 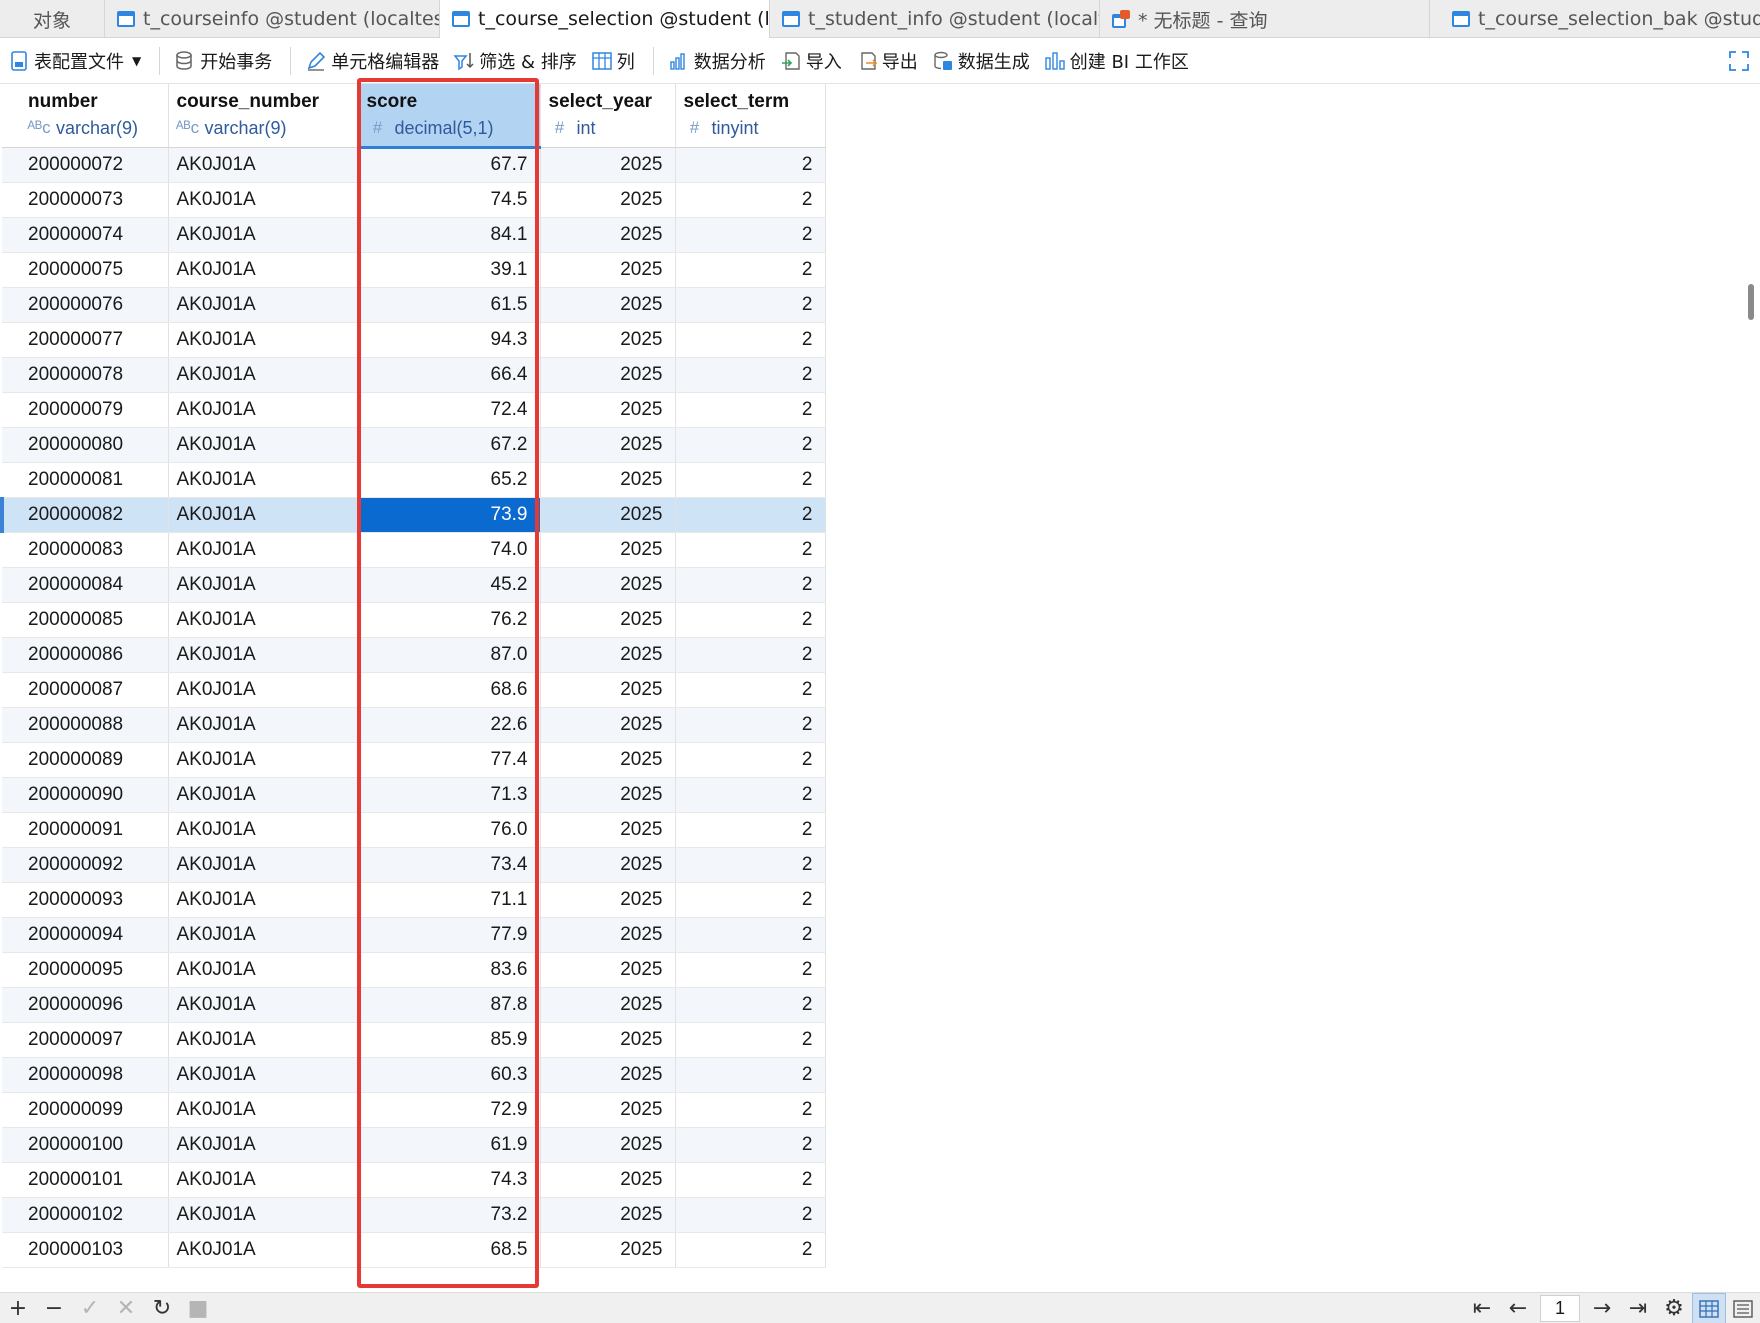 I want to click on cell-score: 67.7, so click(x=449, y=165).